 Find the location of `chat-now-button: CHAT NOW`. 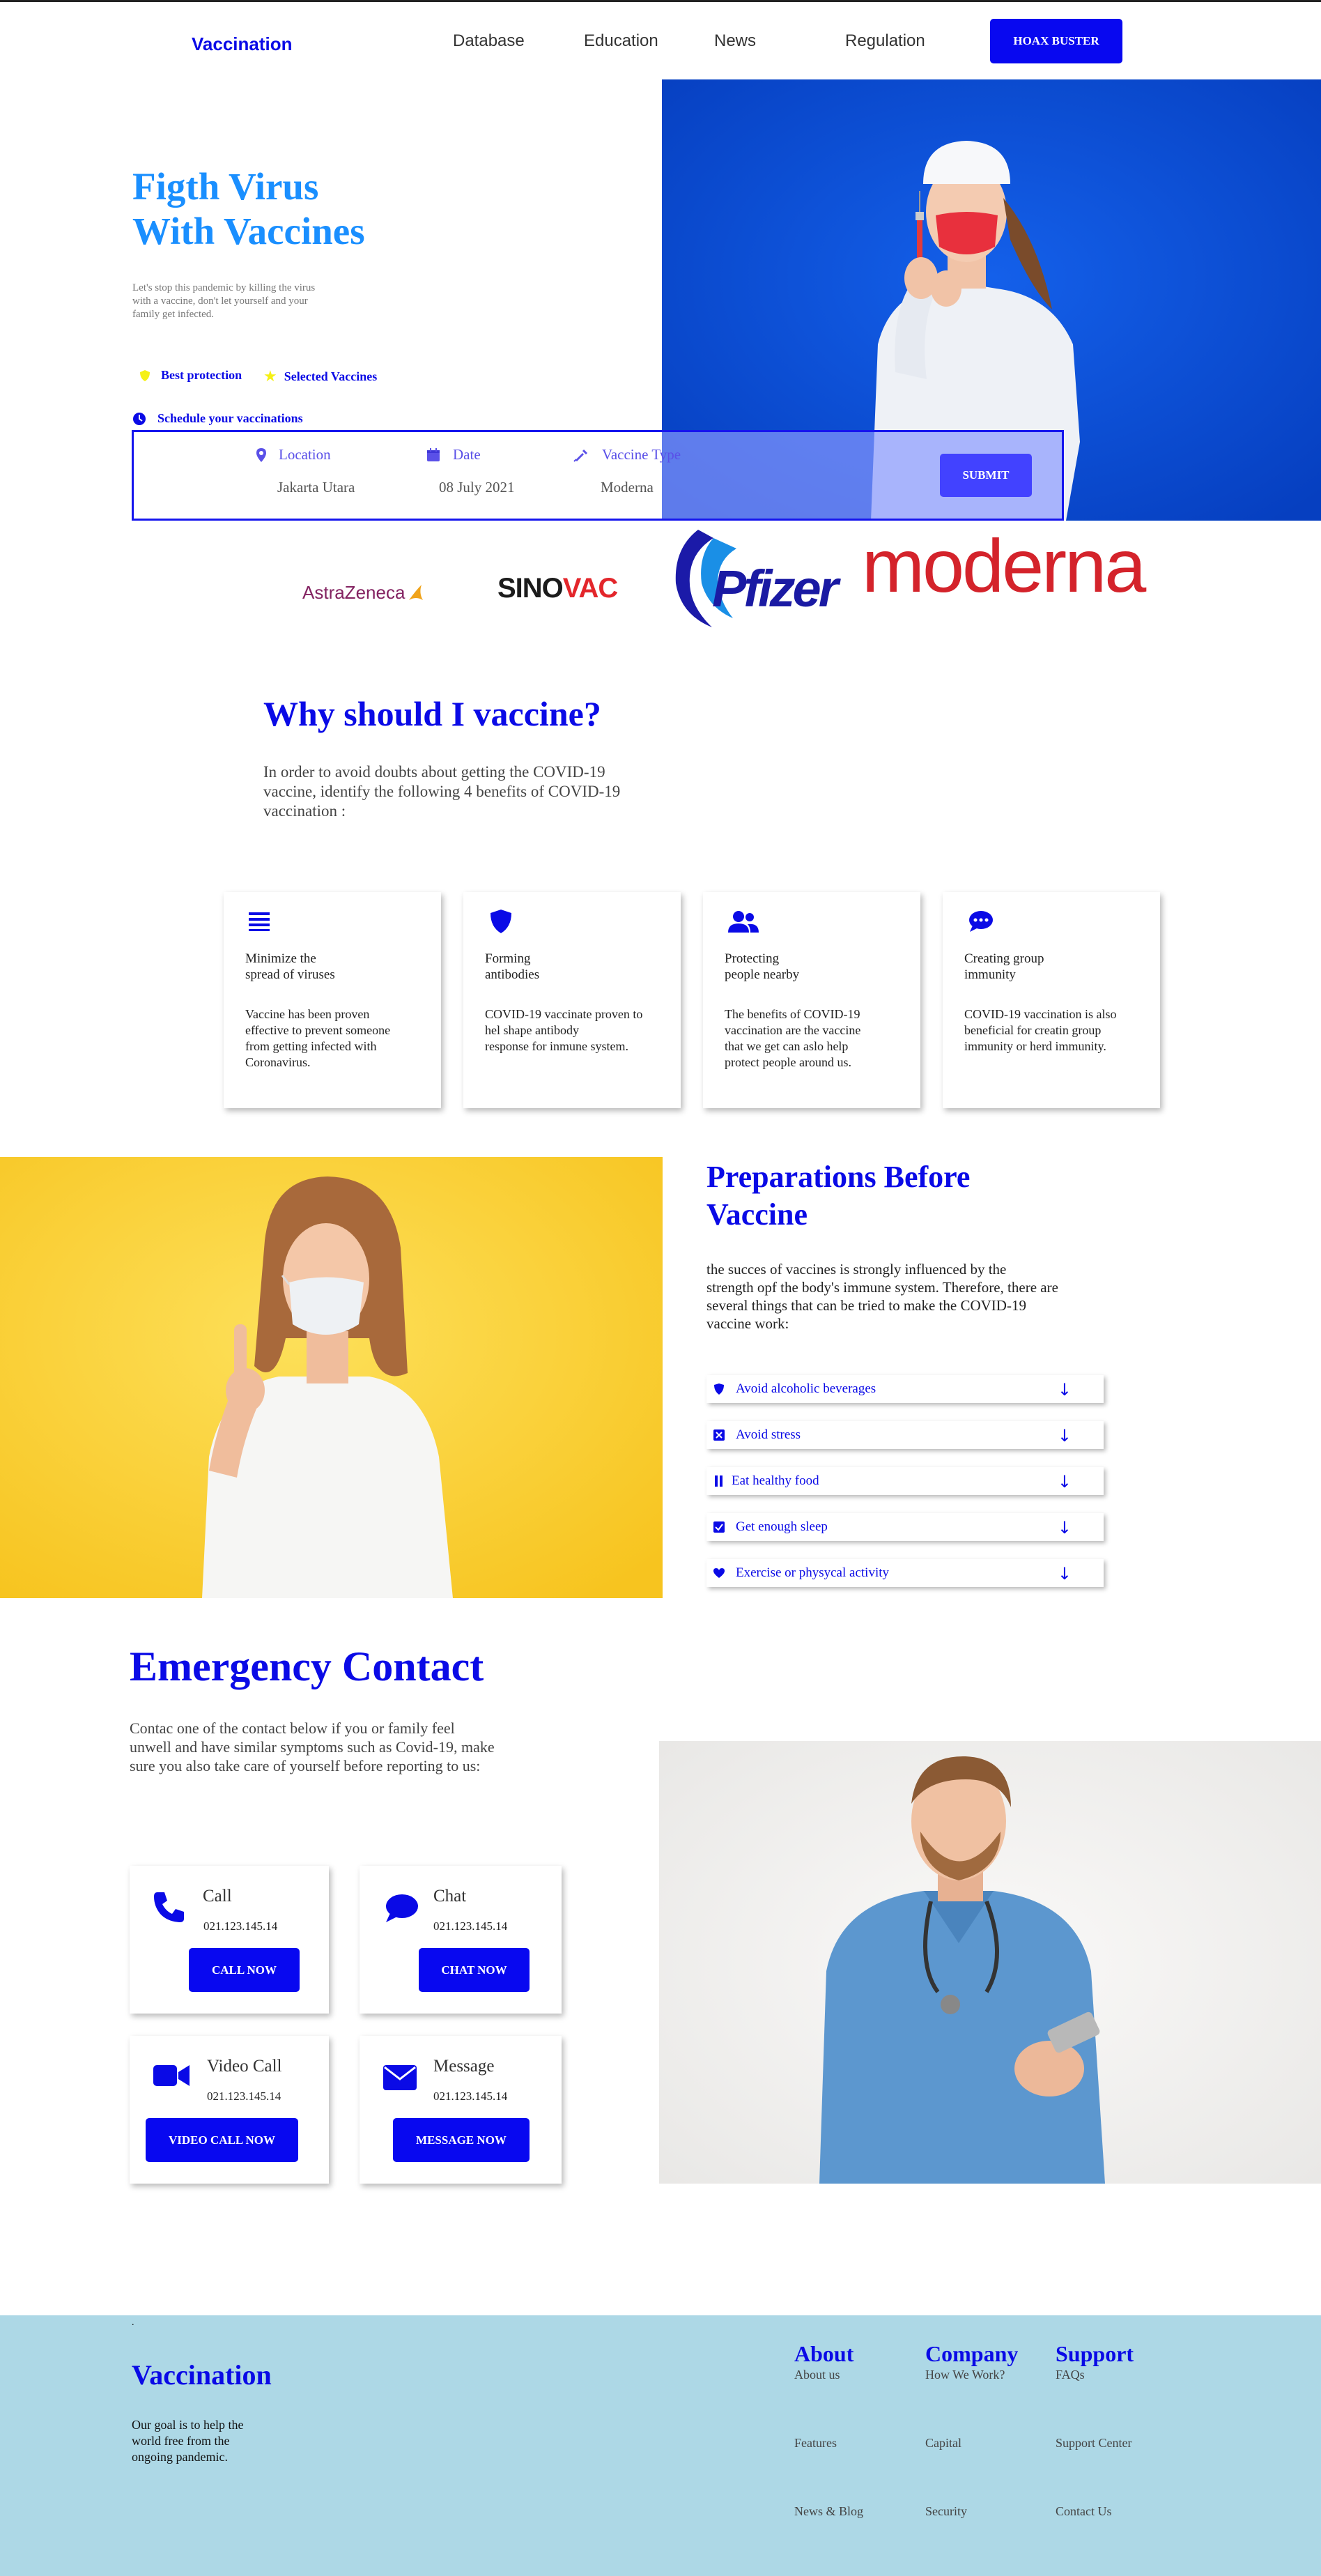

chat-now-button: CHAT NOW is located at coordinates (475, 1970).